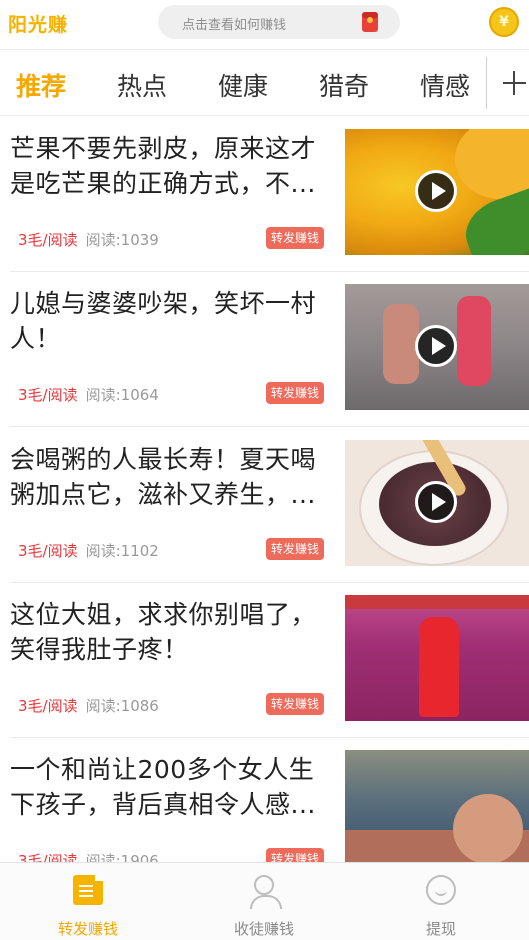 This screenshot has width=529, height=940. I want to click on top-bar: 阳光赚 点击查看如何赚钱 ¥, so click(264, 25).